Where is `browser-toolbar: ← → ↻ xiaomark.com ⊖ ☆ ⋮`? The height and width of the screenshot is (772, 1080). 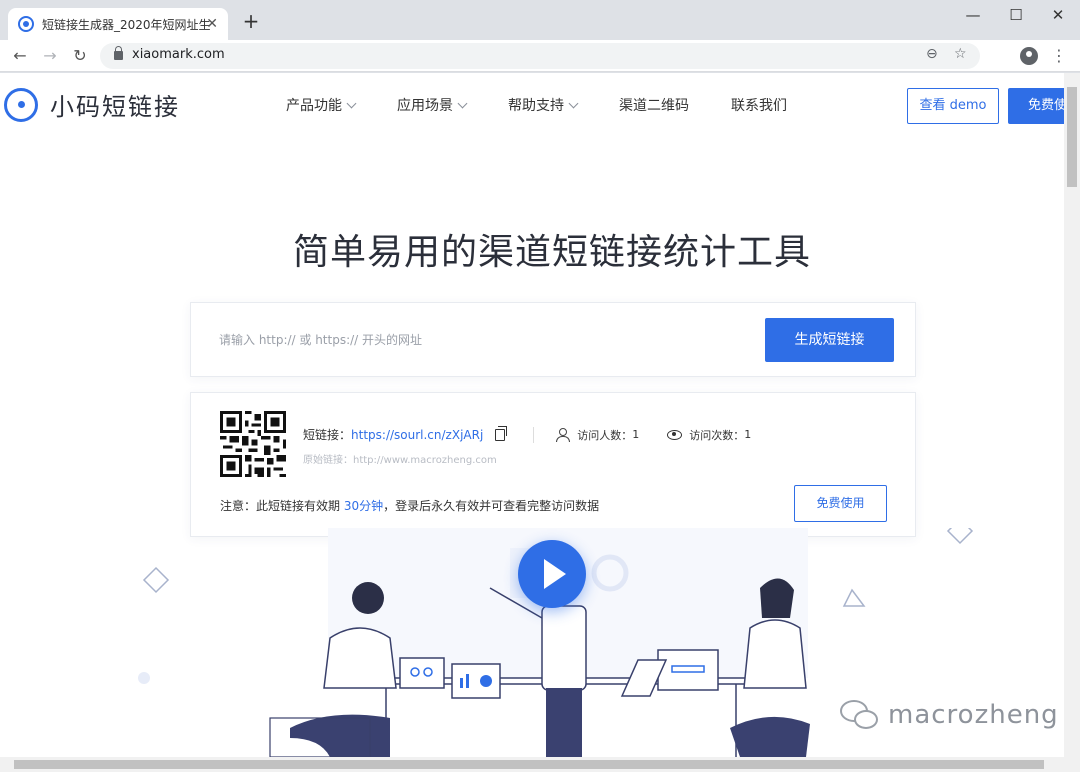
browser-toolbar: ← → ↻ xiaomark.com ⊖ ☆ ⋮ is located at coordinates (540, 56).